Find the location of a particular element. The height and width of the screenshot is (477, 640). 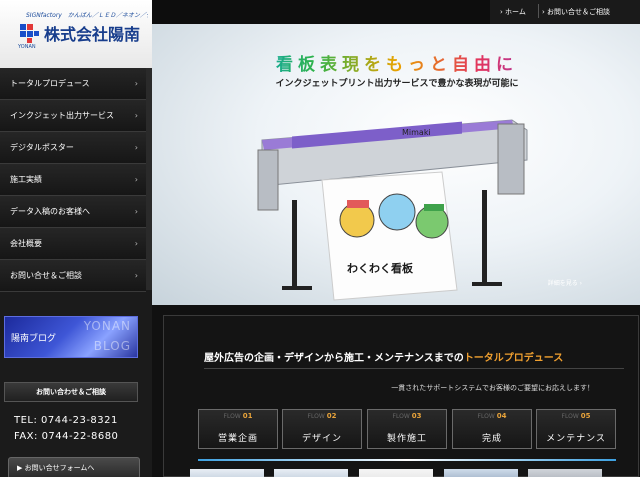

contact-link: › お問い合せ＆ご相談 is located at coordinates (576, 12).